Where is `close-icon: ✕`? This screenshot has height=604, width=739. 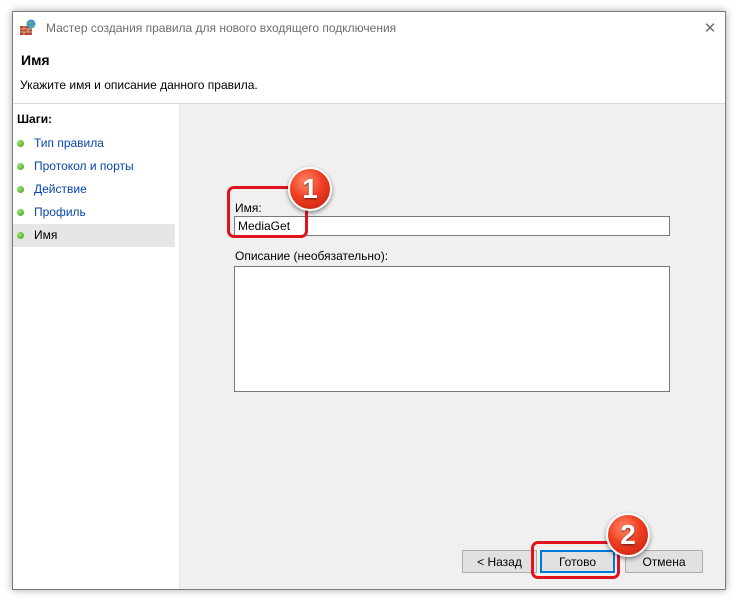
close-icon: ✕ is located at coordinates (710, 28).